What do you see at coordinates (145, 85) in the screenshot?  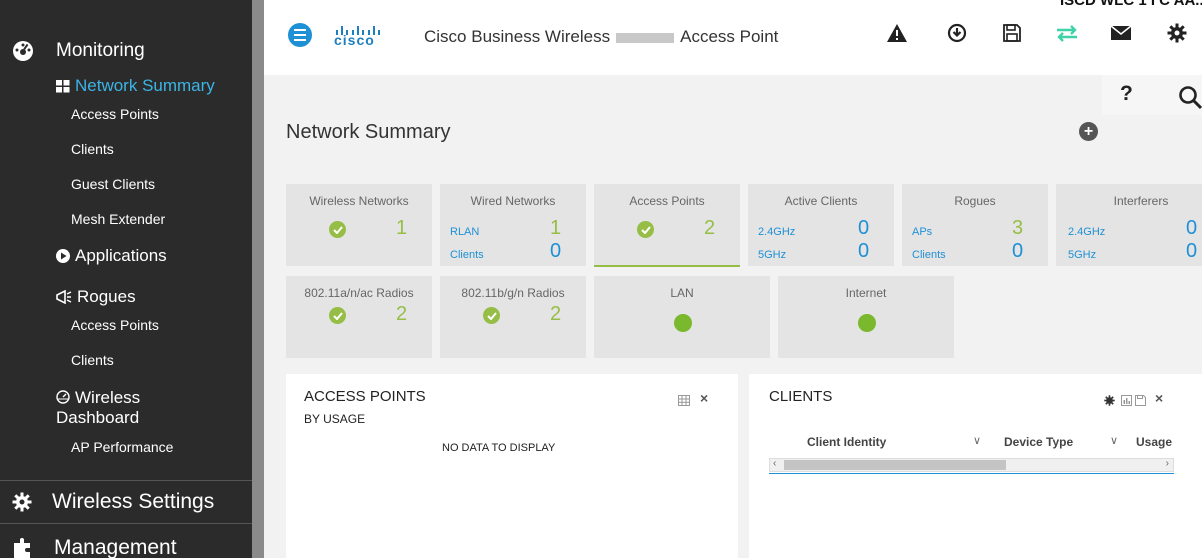 I see `sidebar-item-label: Network Summary` at bounding box center [145, 85].